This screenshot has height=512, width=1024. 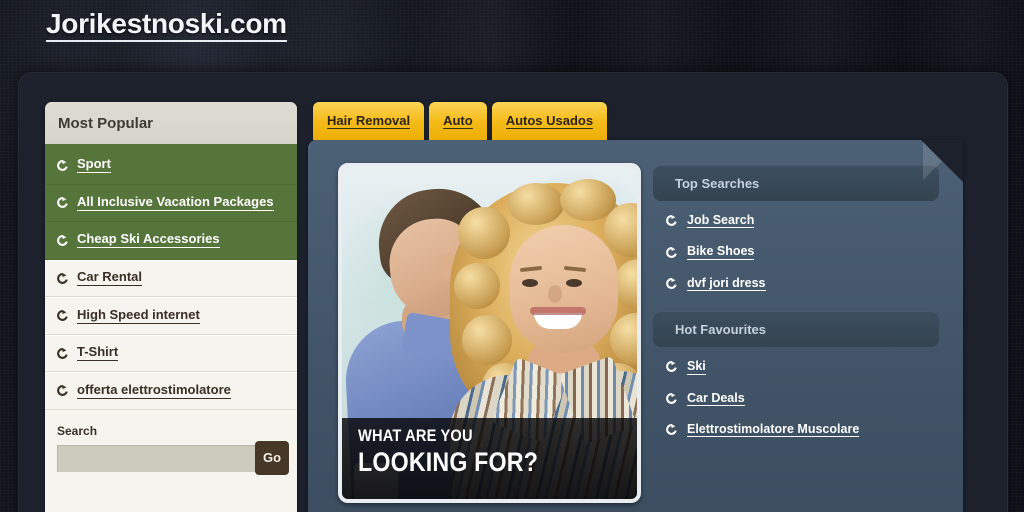 What do you see at coordinates (77, 430) in the screenshot?
I see `search-label: Search` at bounding box center [77, 430].